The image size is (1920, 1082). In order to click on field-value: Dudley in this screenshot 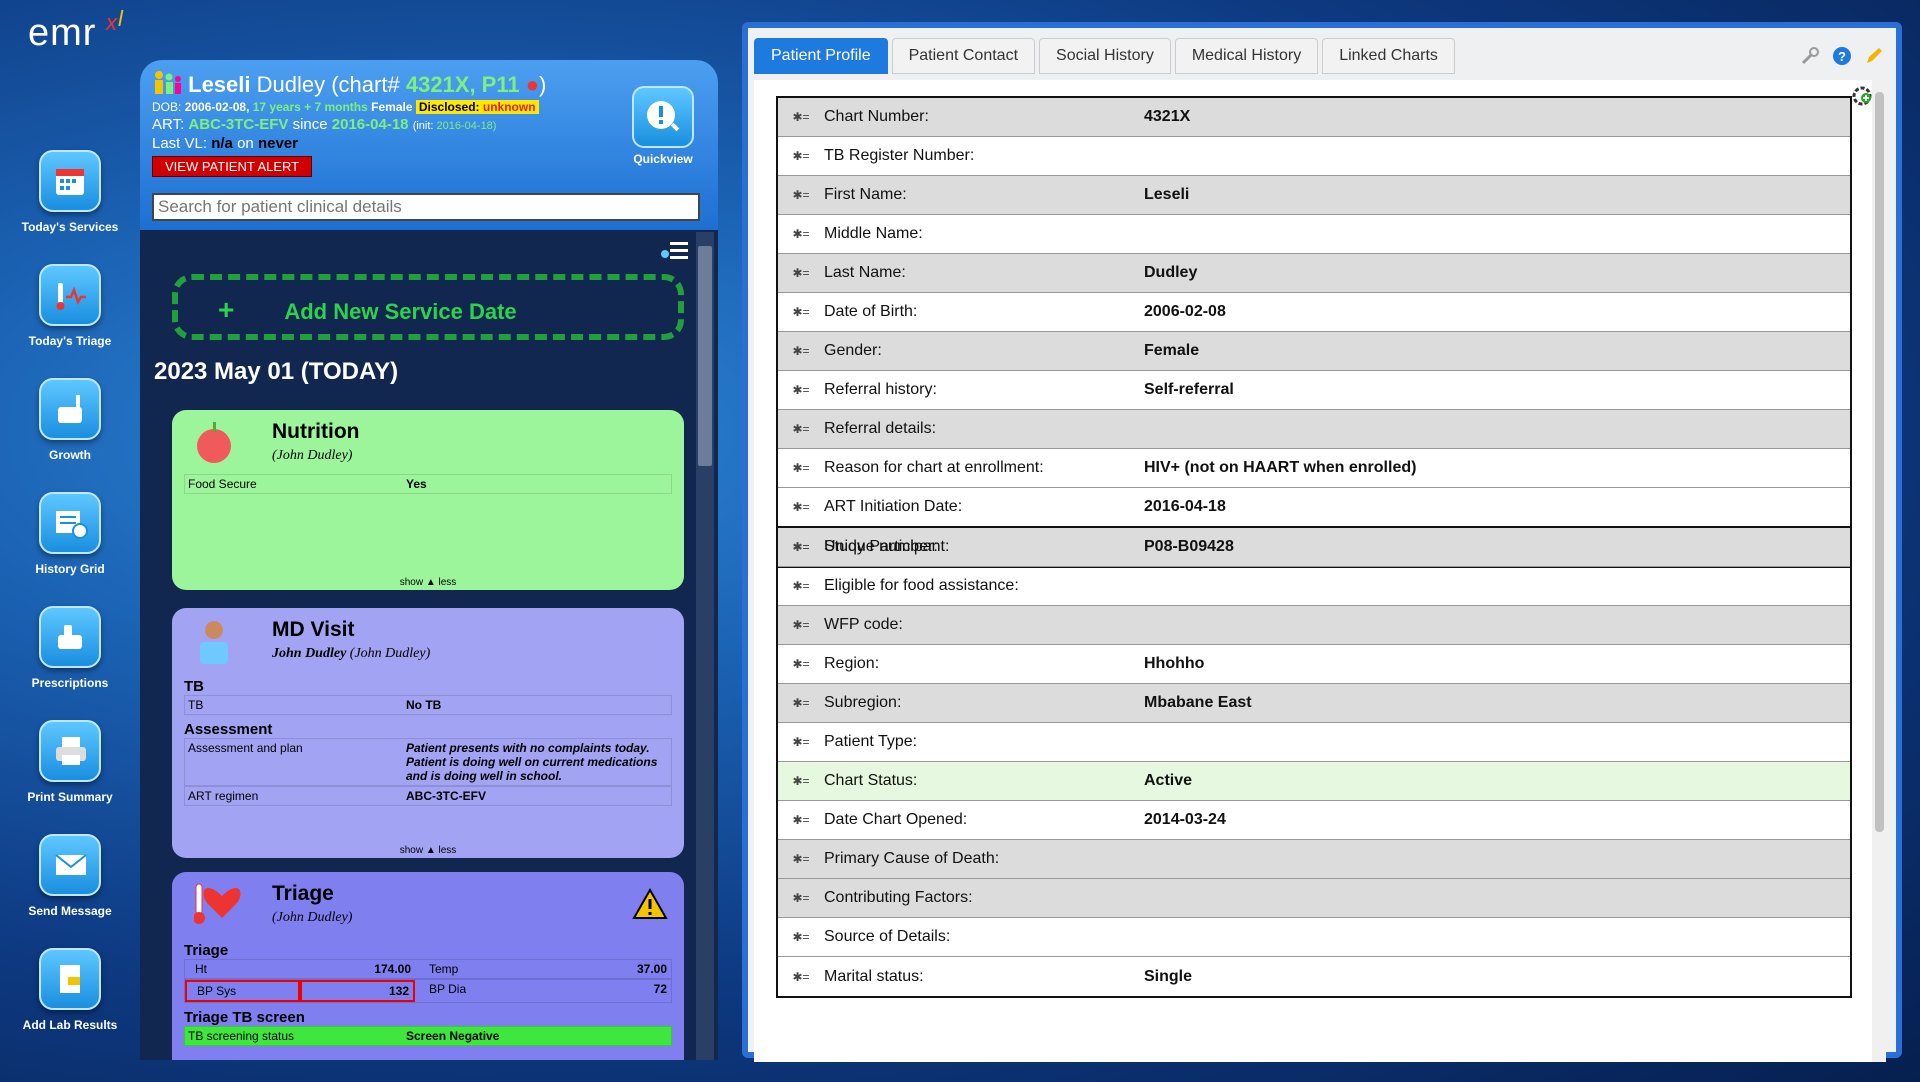, I will do `click(1171, 272)`.